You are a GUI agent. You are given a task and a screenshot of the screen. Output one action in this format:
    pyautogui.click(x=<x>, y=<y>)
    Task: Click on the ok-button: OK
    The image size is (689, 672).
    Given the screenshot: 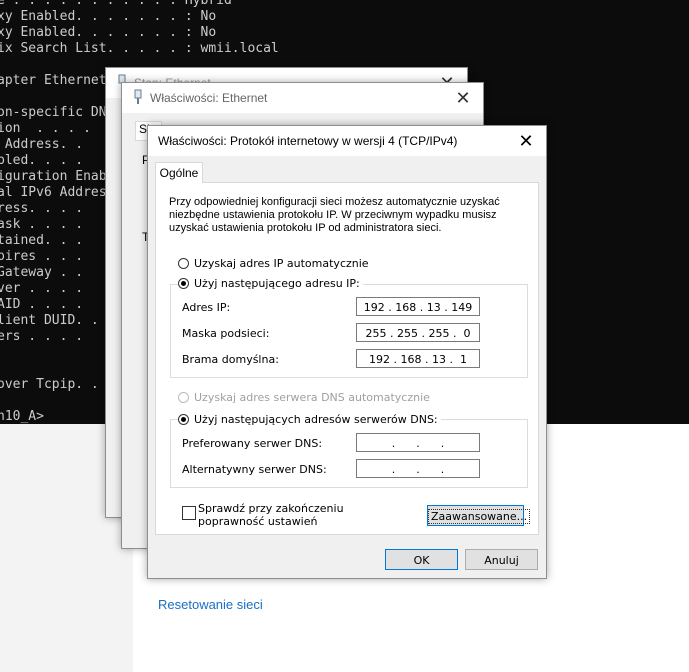 What is the action you would take?
    pyautogui.click(x=421, y=559)
    